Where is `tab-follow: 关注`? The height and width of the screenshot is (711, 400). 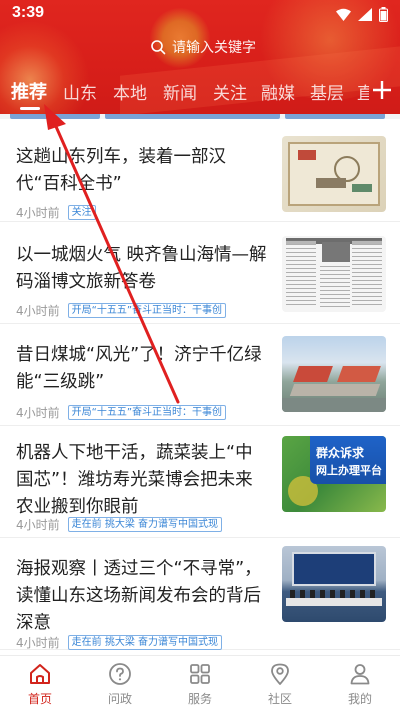
tab-follow: 关注 is located at coordinates (230, 91).